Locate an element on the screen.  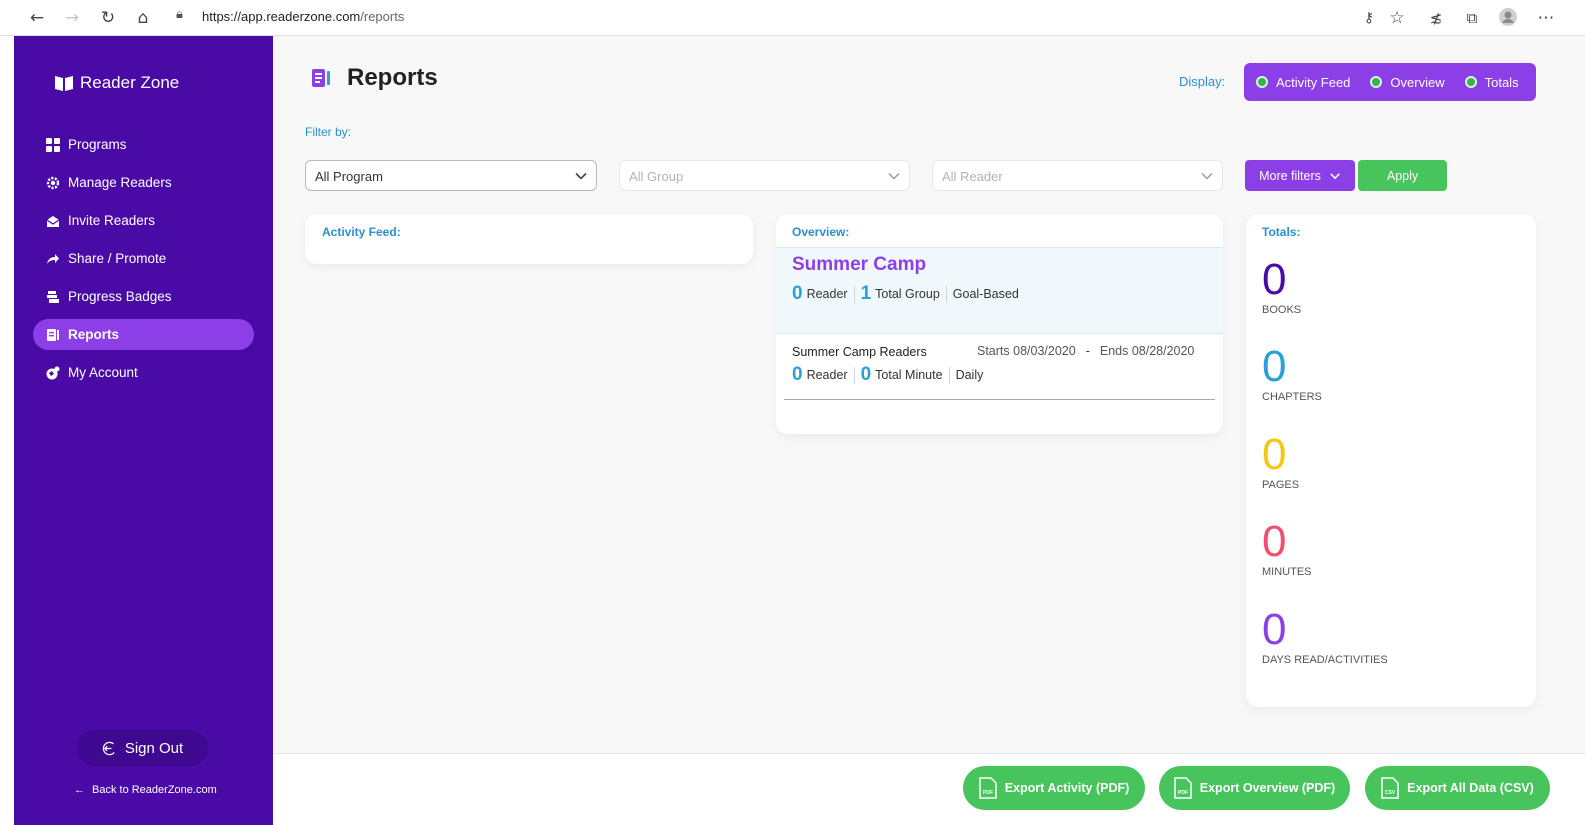
window-edge is located at coordinates (7, 430).